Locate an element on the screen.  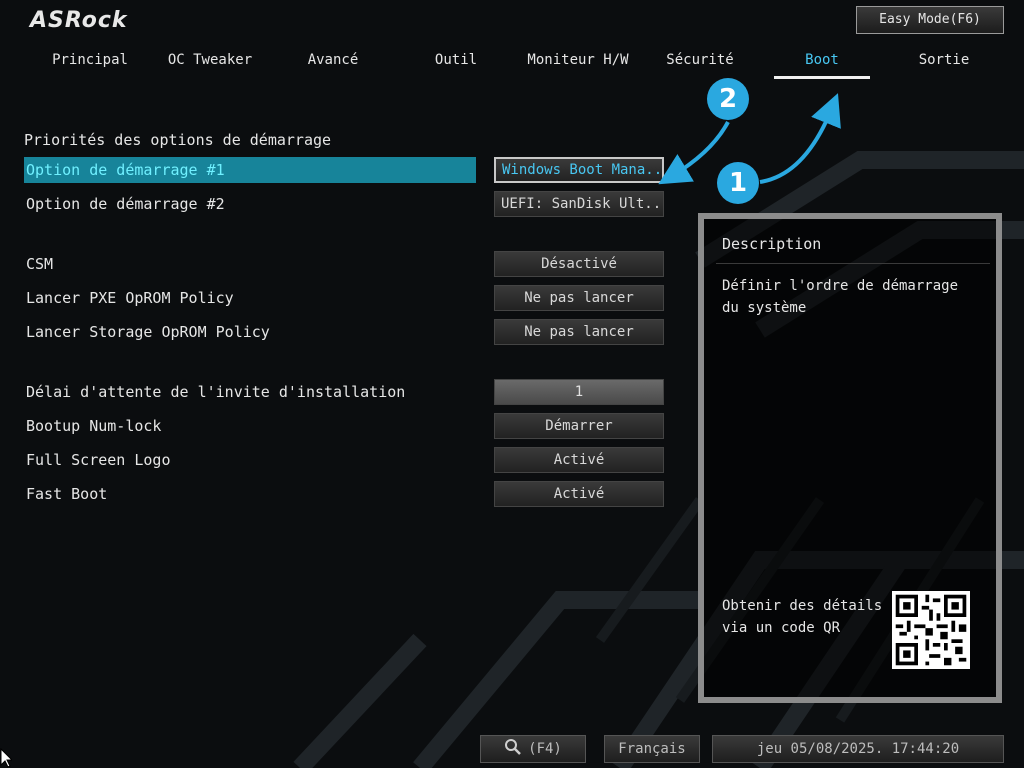
annotation-badge-2: 2 is located at coordinates (728, 99).